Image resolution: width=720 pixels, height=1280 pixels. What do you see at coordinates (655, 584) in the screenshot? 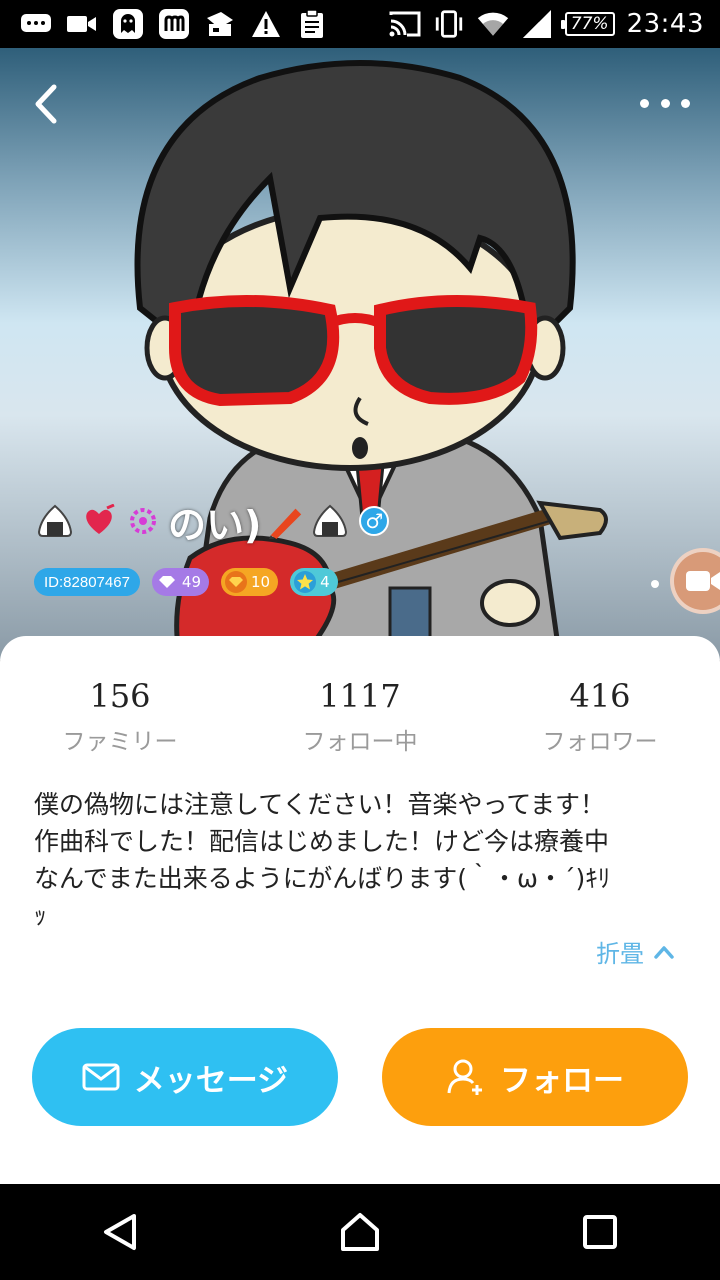
I see `pager-indicator` at bounding box center [655, 584].